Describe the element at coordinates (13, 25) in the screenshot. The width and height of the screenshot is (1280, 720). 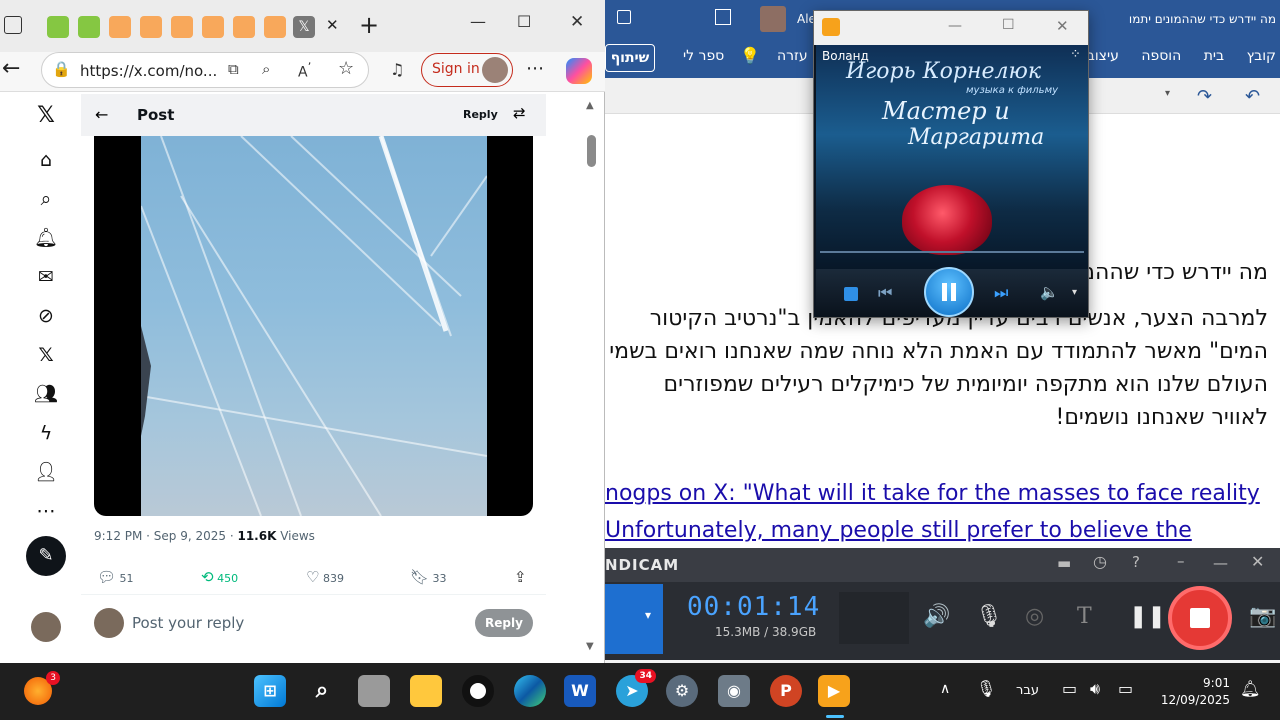
I see `tab-actions-icon` at that location.